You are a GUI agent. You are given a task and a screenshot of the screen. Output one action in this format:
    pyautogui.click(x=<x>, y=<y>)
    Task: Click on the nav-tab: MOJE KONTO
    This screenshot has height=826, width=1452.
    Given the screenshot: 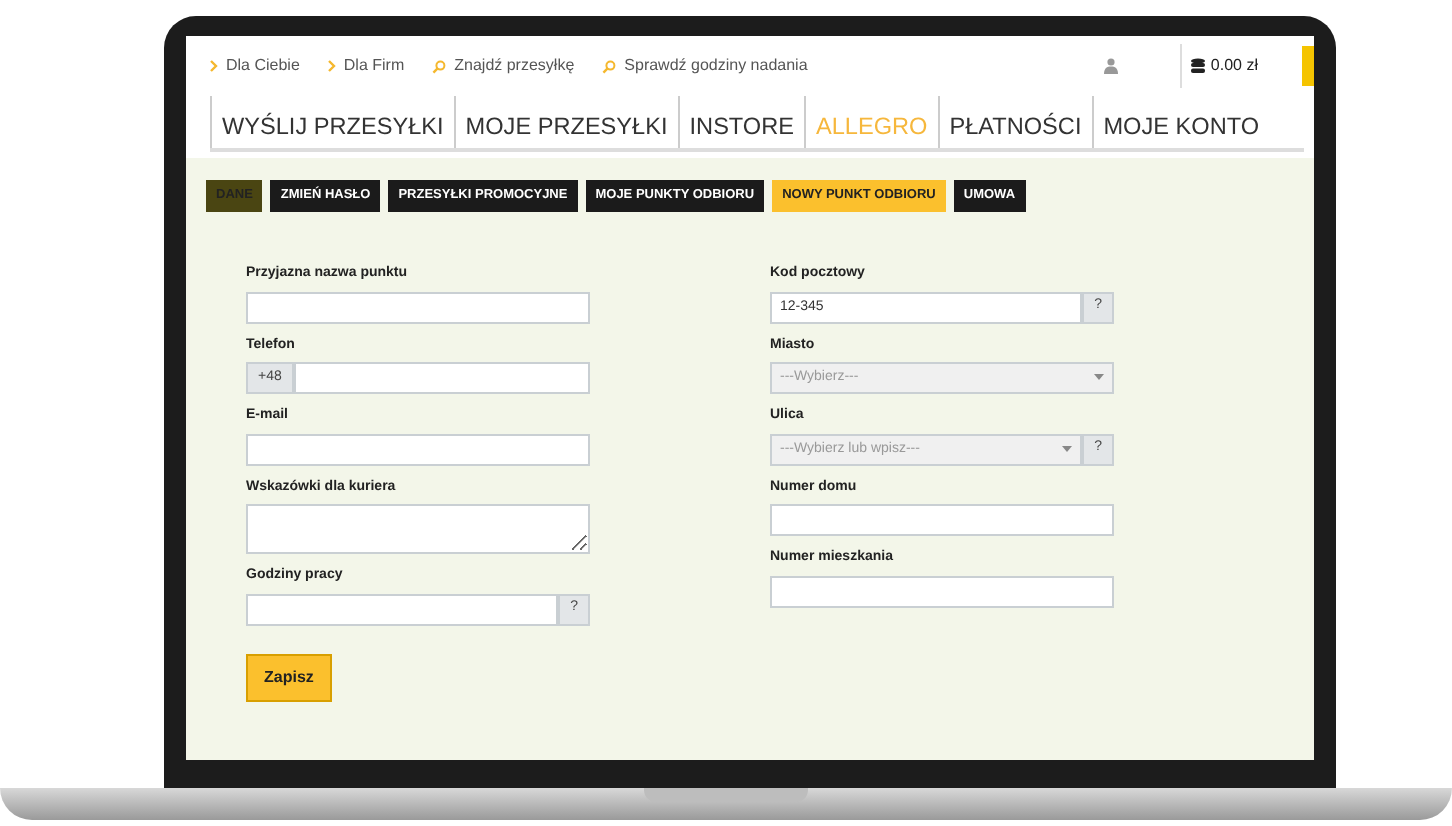 What is the action you would take?
    pyautogui.click(x=1180, y=122)
    